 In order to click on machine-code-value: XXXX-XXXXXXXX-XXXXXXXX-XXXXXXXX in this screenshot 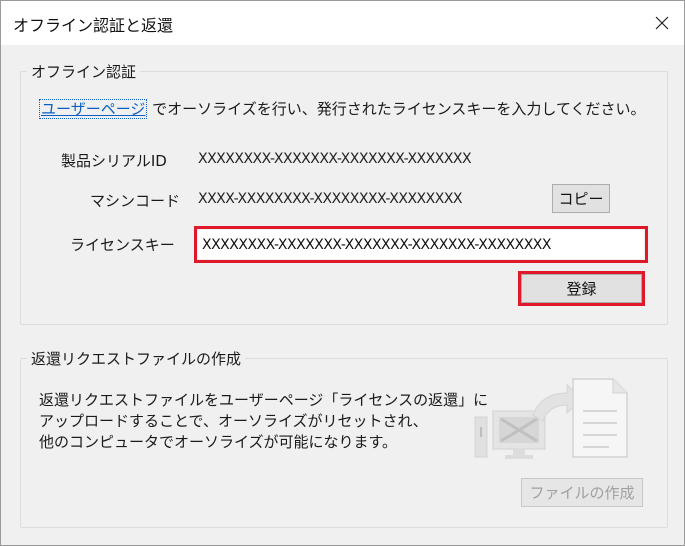, I will do `click(330, 199)`.